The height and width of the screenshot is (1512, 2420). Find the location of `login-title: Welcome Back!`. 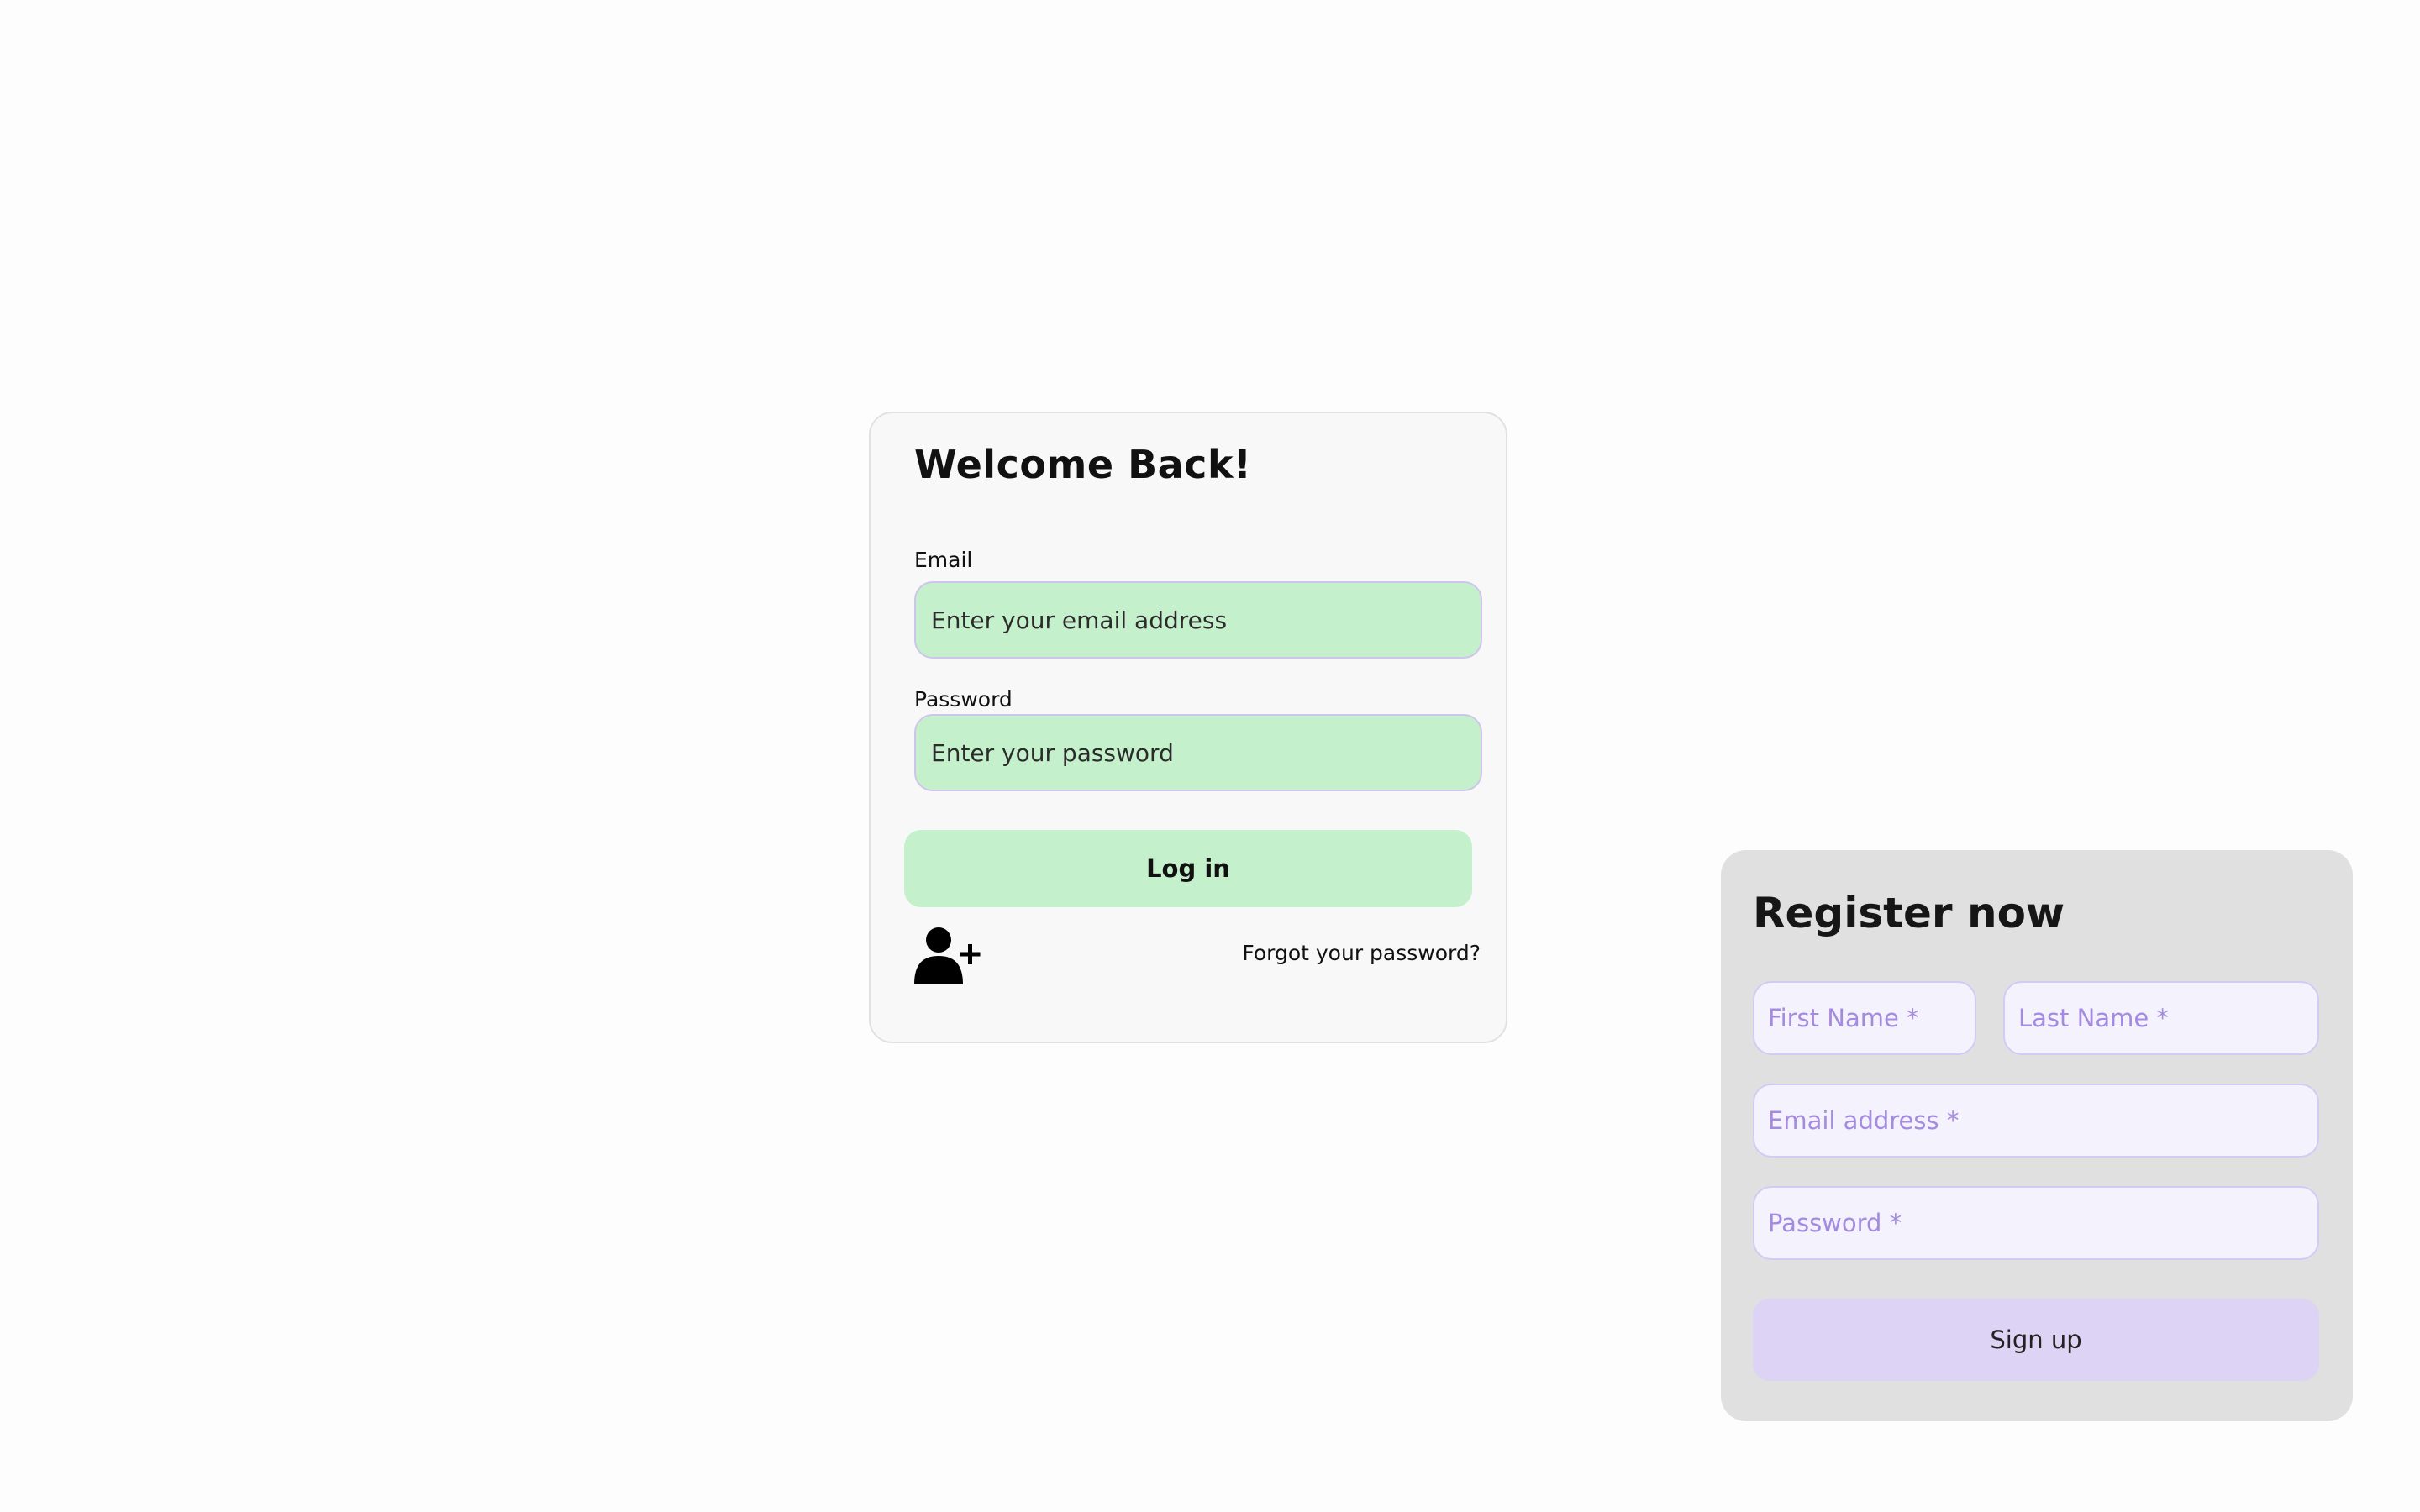

login-title: Welcome Back! is located at coordinates (1083, 464).